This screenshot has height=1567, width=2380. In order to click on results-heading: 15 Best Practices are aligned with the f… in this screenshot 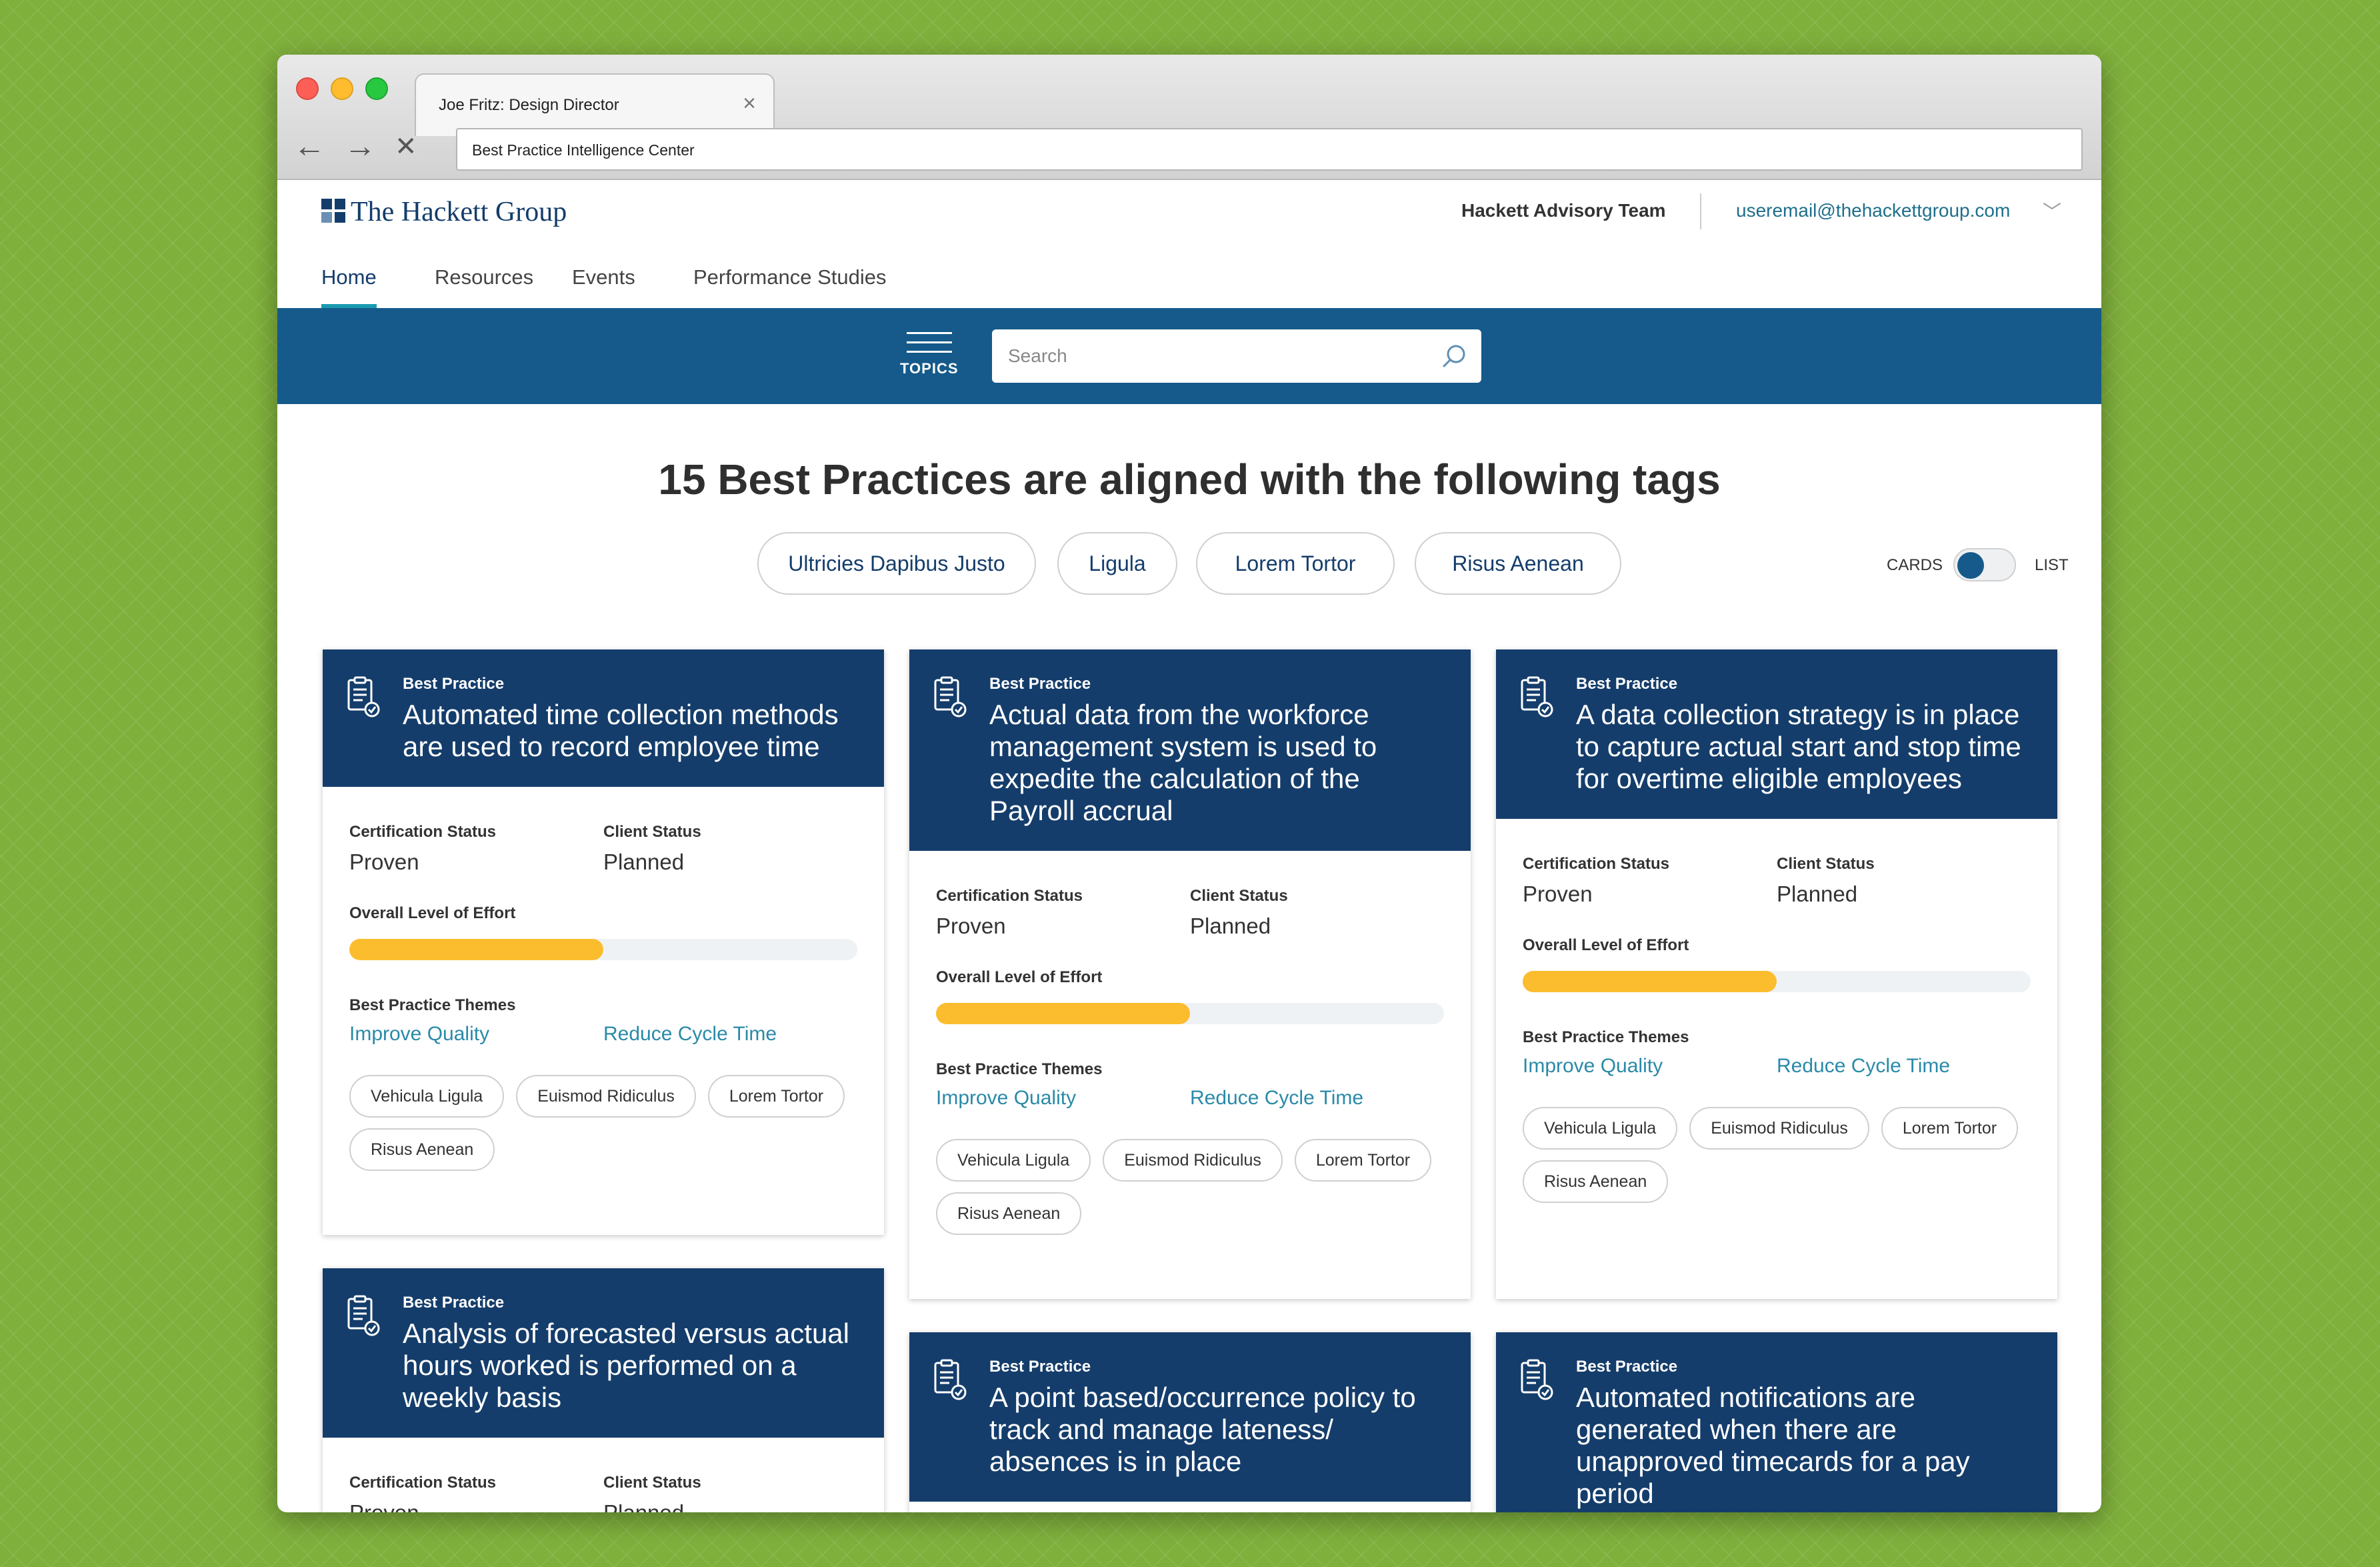, I will do `click(1189, 479)`.